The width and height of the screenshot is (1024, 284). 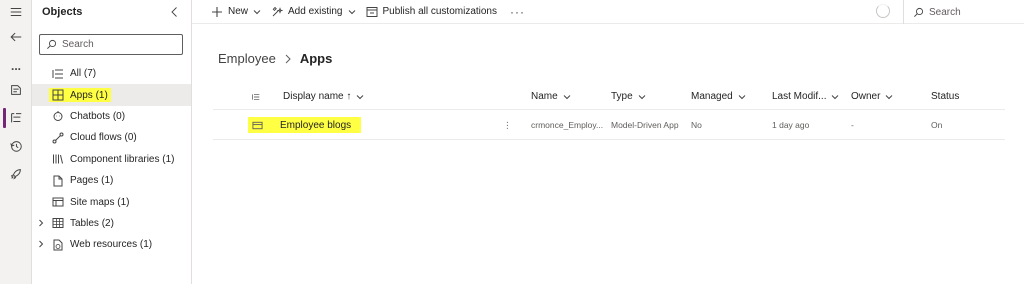 I want to click on top-search-box: Search, so click(x=963, y=12).